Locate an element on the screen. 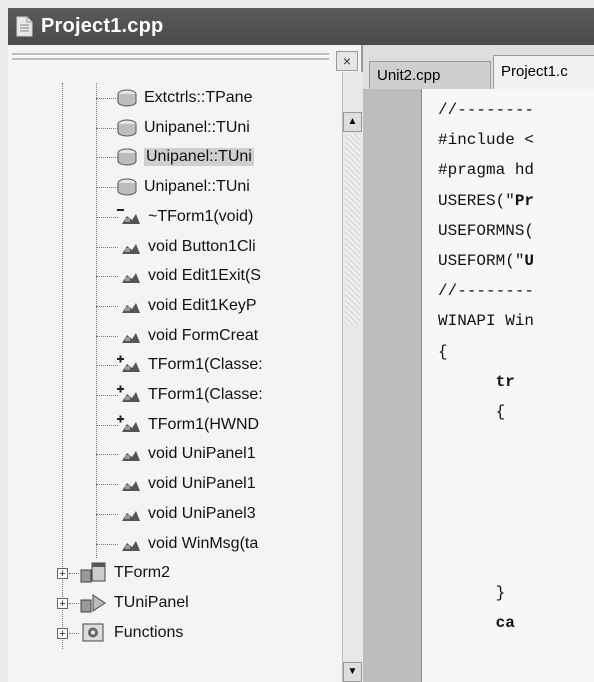  code-text: USEFORMNS( is located at coordinates (486, 230).